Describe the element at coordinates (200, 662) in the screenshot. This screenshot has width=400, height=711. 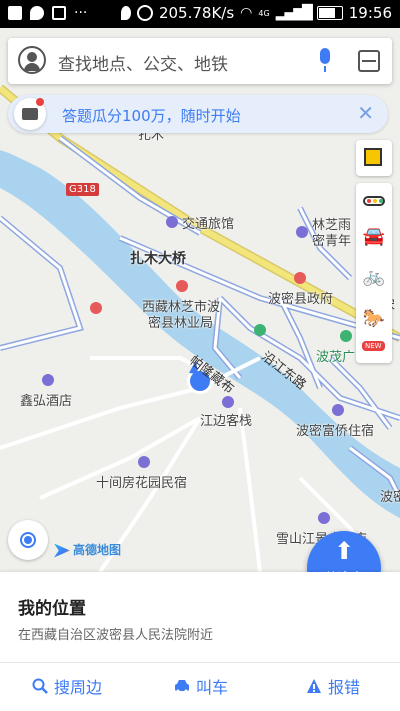
I see `divider` at that location.